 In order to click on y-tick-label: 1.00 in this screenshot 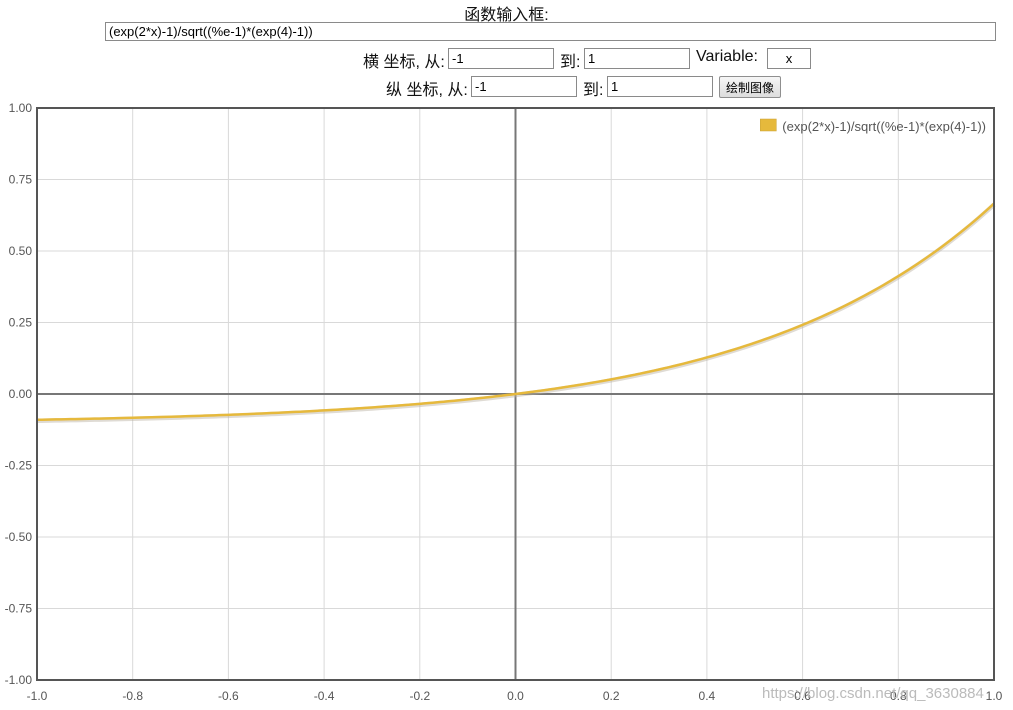, I will do `click(21, 108)`.